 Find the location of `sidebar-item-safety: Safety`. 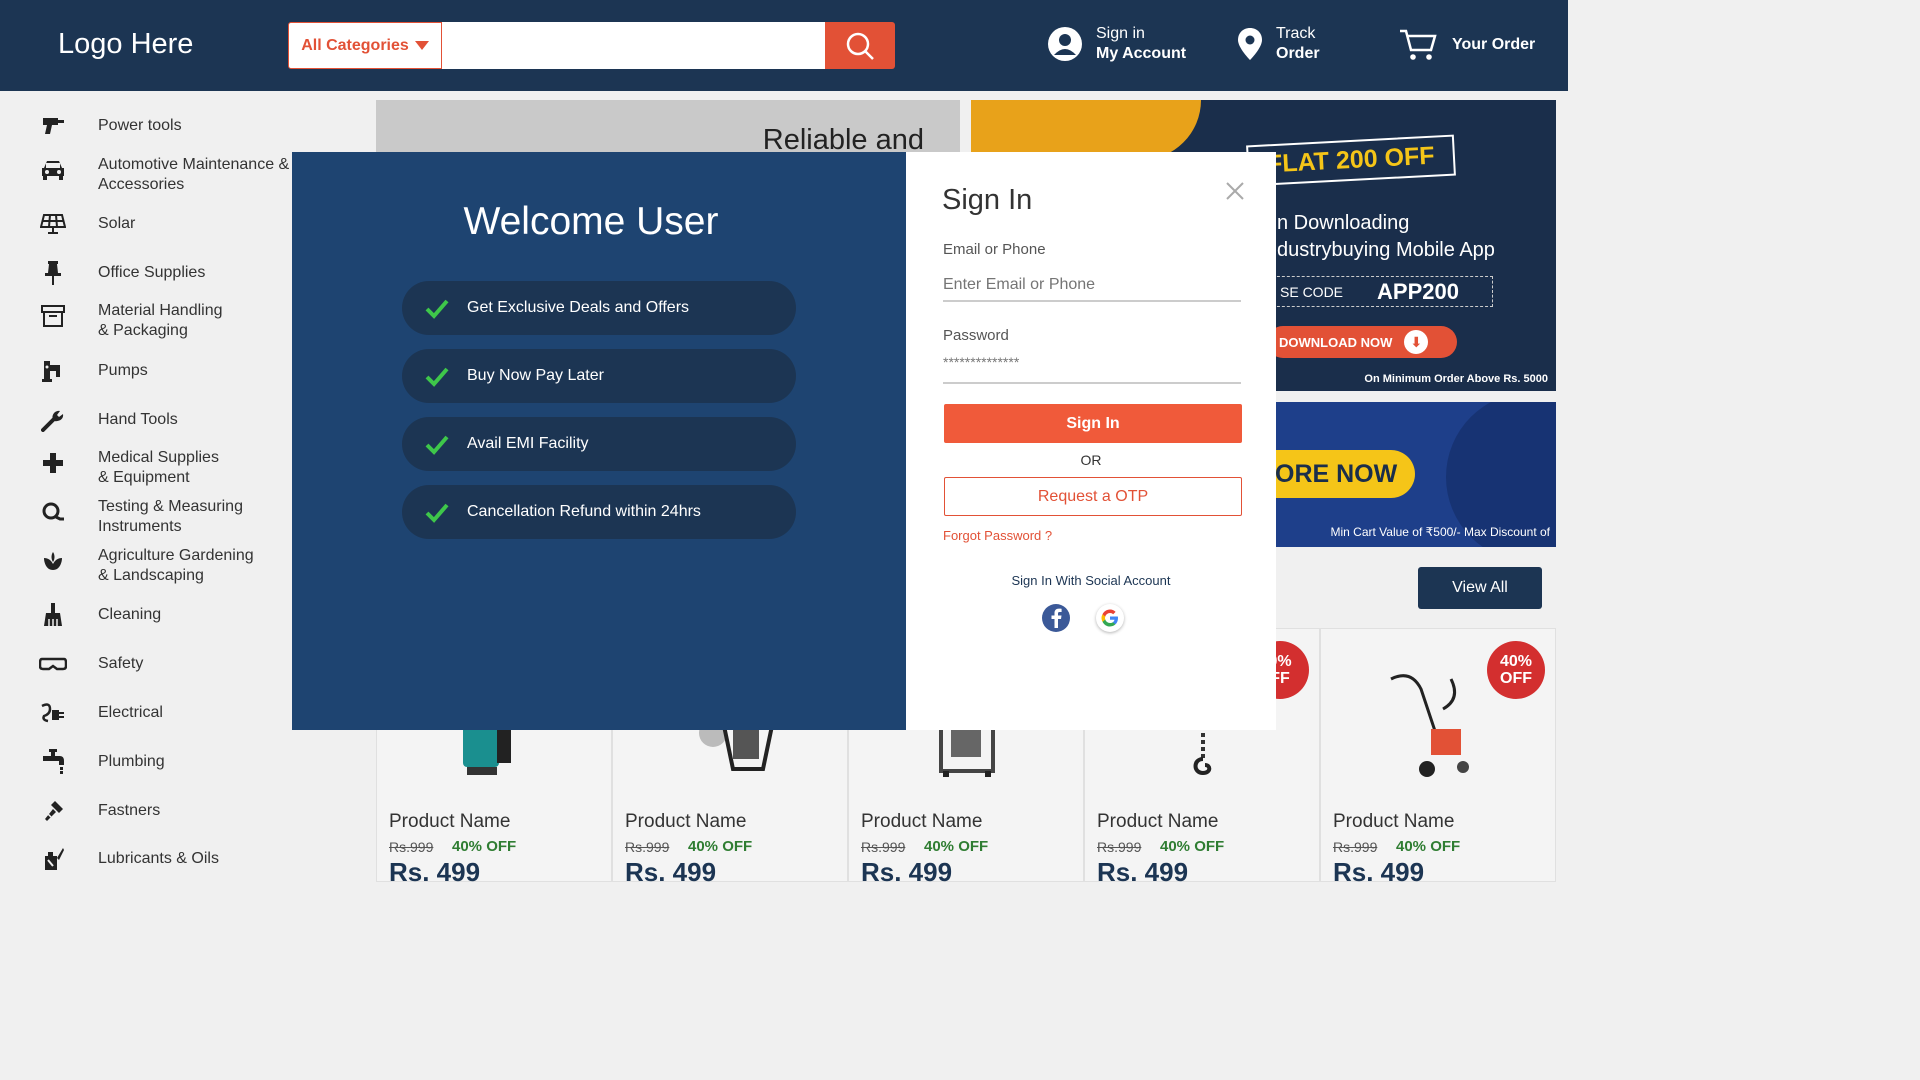

sidebar-item-safety: Safety is located at coordinates (171, 664).